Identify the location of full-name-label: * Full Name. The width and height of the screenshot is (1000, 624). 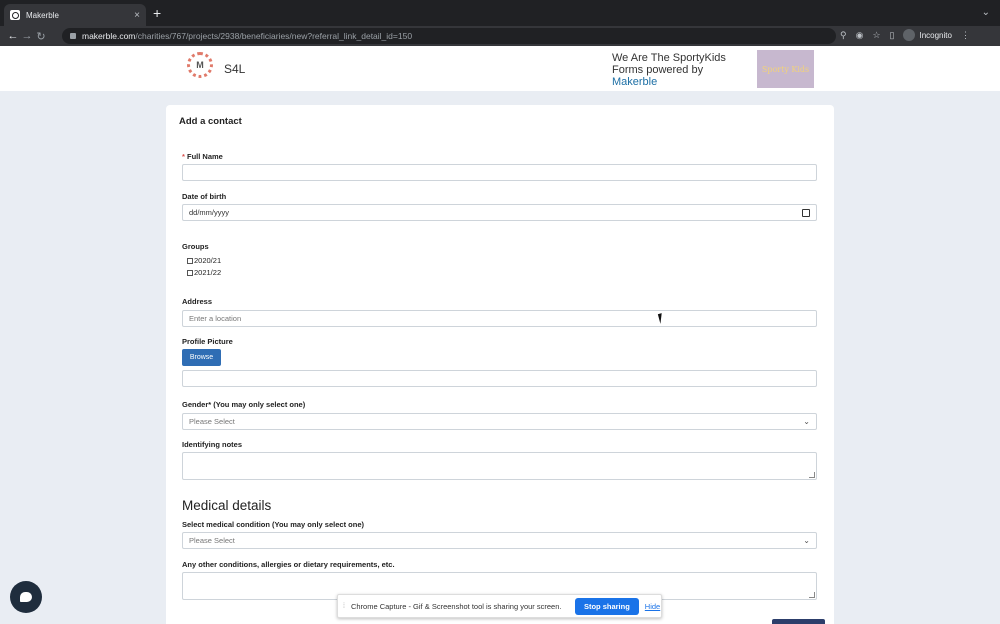
(202, 156).